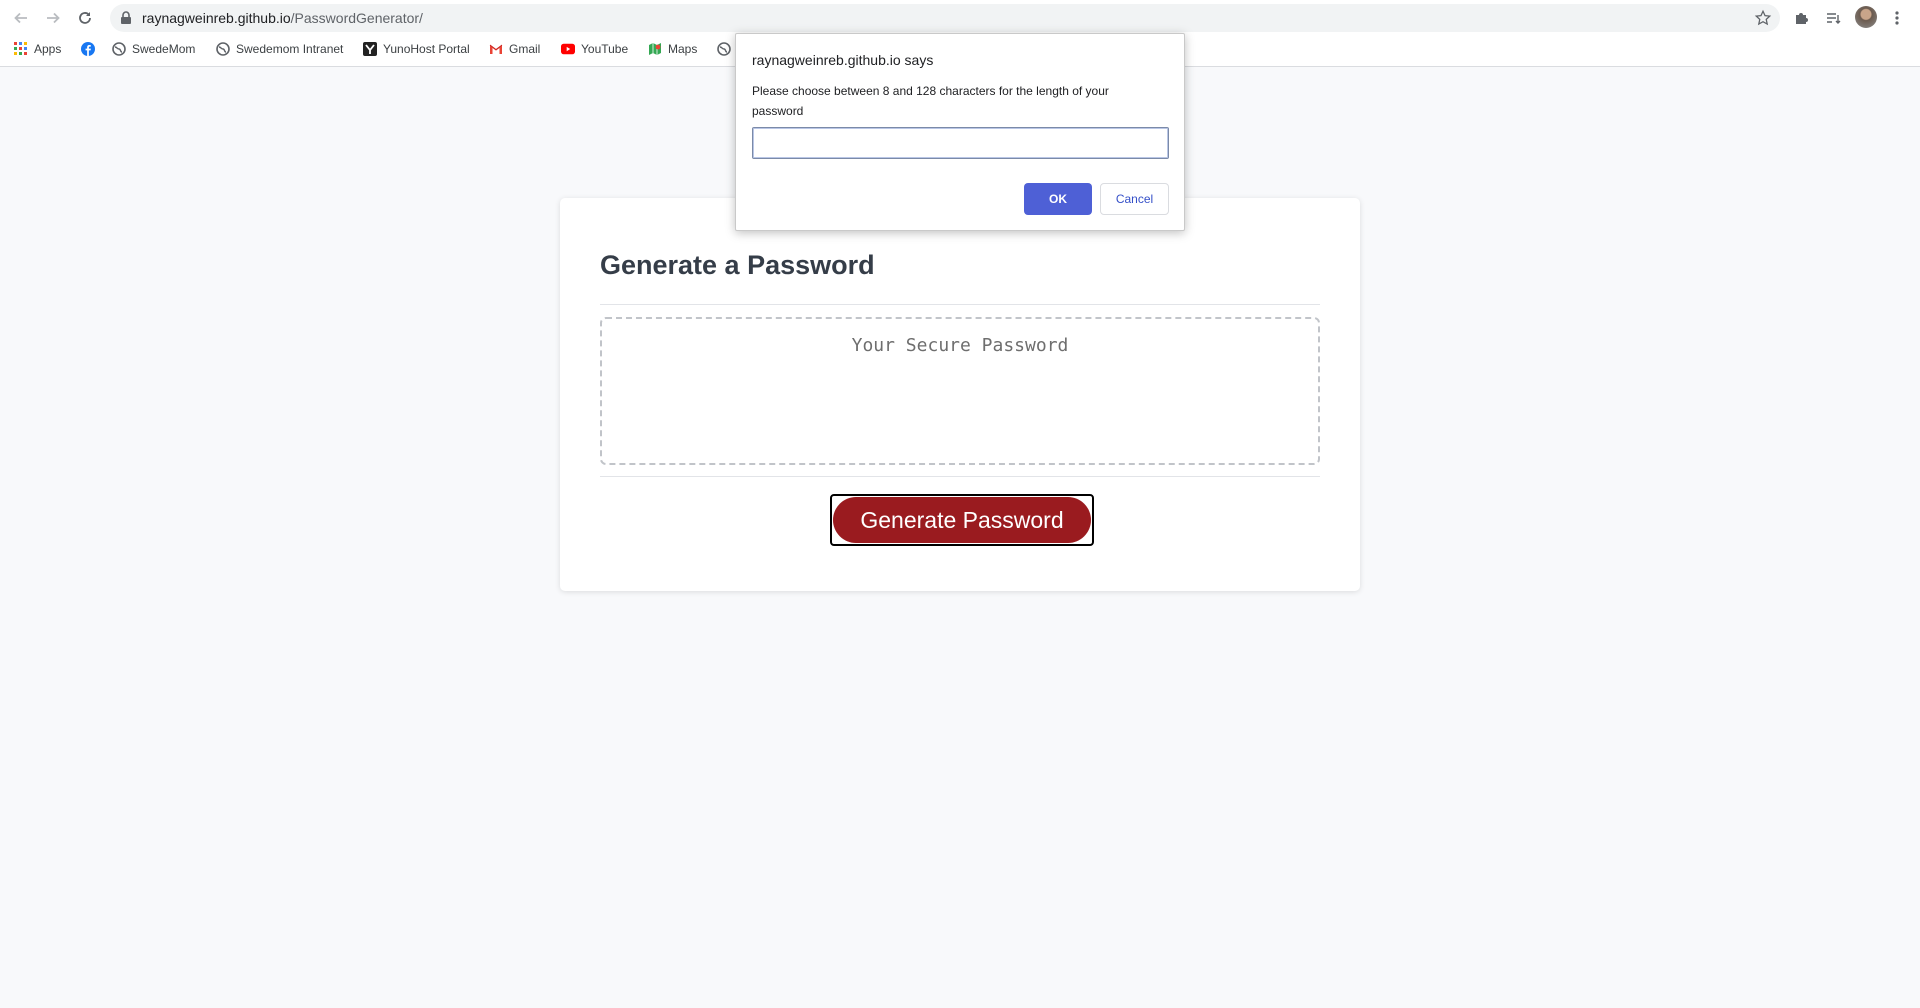 This screenshot has width=1920, height=1008. I want to click on bookmark-maps: Maps, so click(672, 49).